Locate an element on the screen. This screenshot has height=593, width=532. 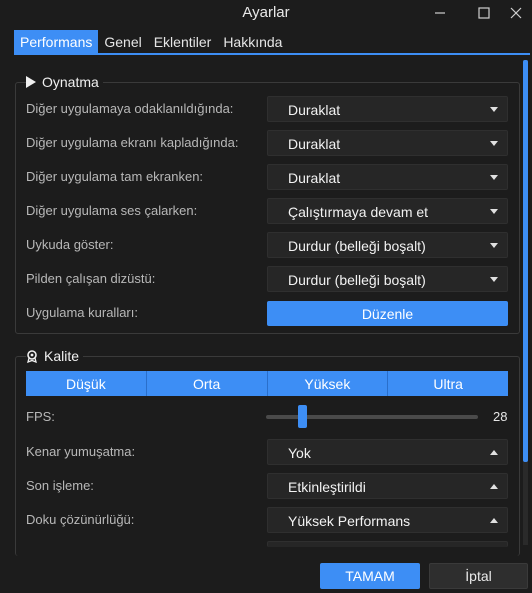
ok-button: TAMAM is located at coordinates (370, 576).